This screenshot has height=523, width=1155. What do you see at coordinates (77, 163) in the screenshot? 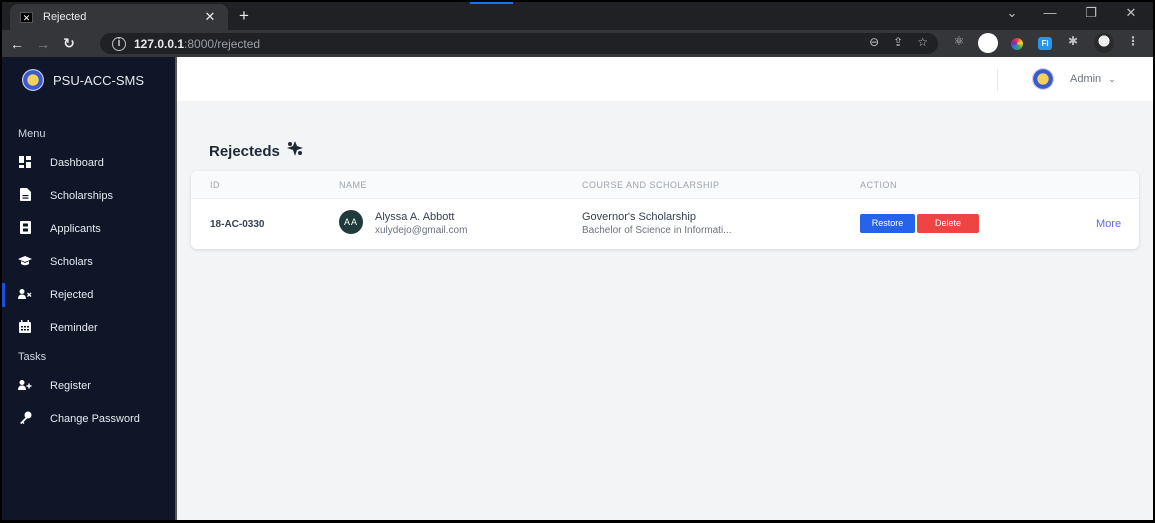
I see `sidebar-item-label: Dashboard` at bounding box center [77, 163].